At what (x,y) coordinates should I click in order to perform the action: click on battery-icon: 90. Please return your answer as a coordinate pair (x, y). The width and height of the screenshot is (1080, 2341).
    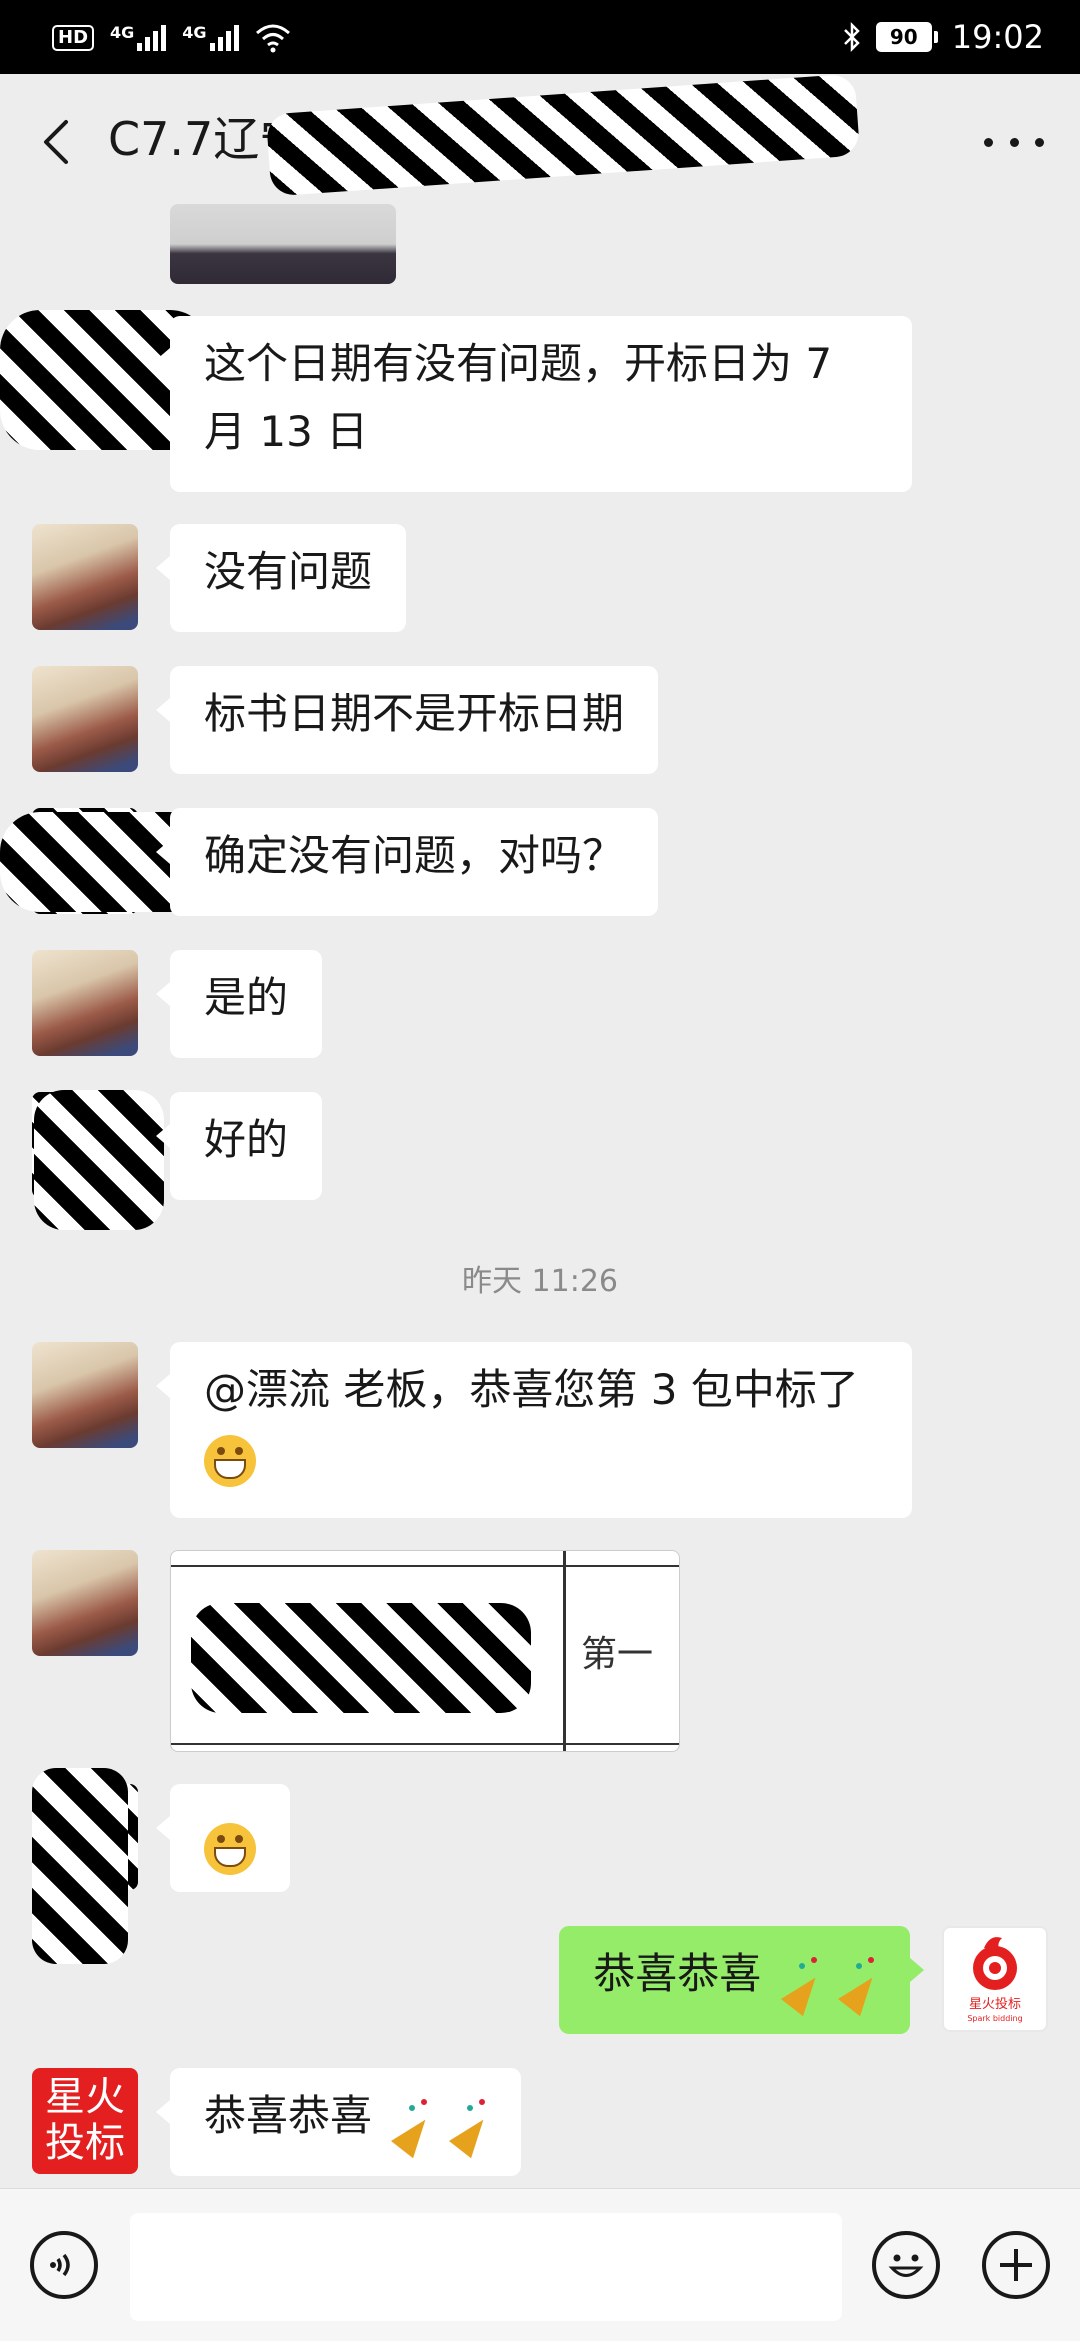
    Looking at the image, I should click on (906, 37).